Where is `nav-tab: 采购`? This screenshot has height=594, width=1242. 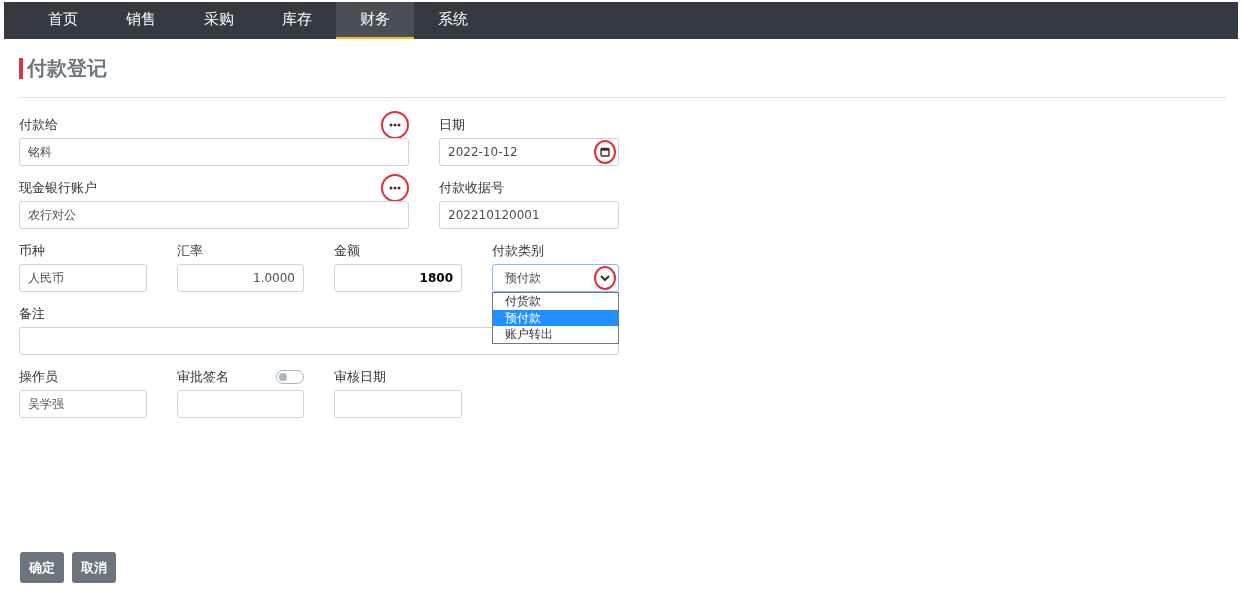
nav-tab: 采购 is located at coordinates (219, 20).